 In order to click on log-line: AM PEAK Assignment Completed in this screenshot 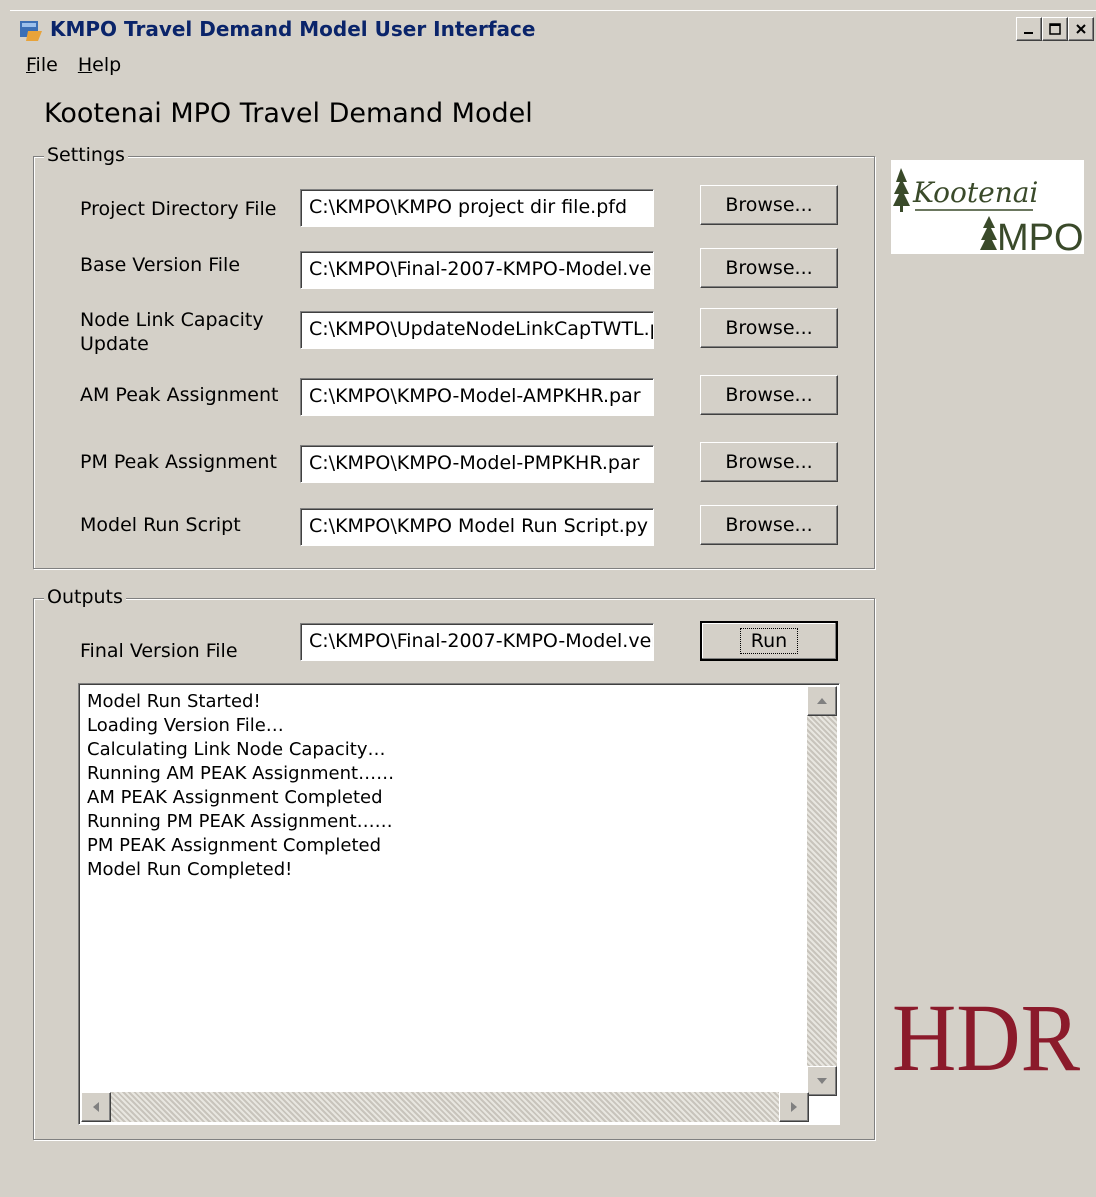, I will do `click(235, 797)`.